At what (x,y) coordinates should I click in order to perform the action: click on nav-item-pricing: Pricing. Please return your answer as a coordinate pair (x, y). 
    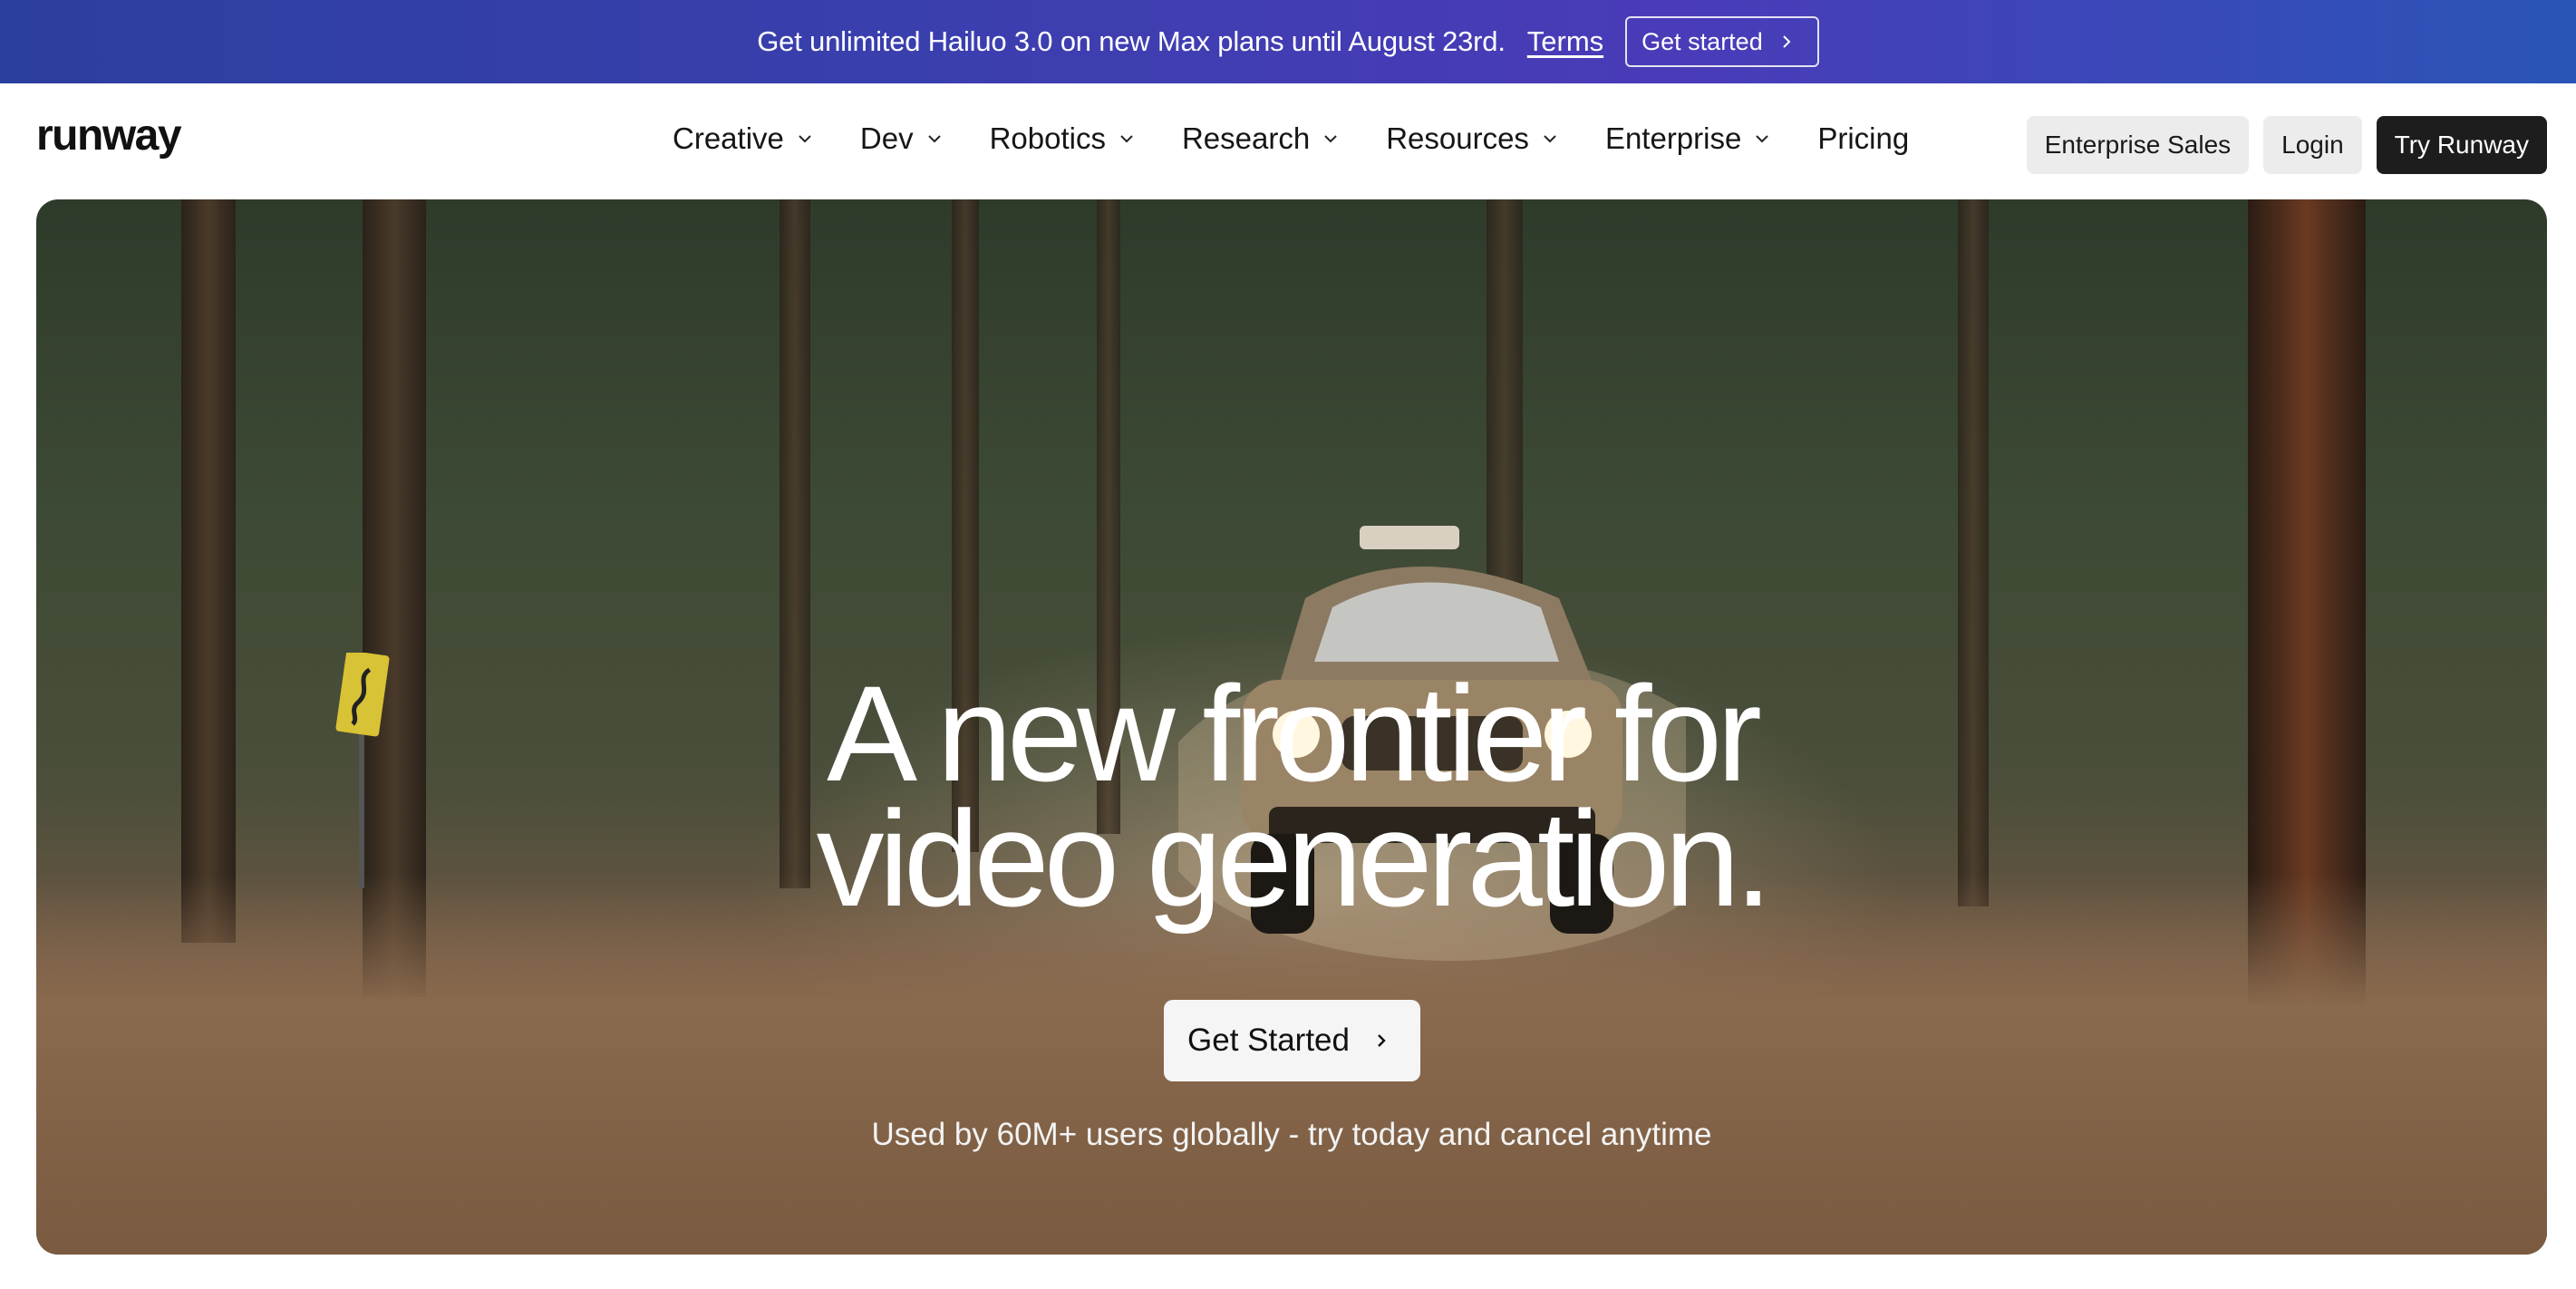
    Looking at the image, I should click on (1863, 138).